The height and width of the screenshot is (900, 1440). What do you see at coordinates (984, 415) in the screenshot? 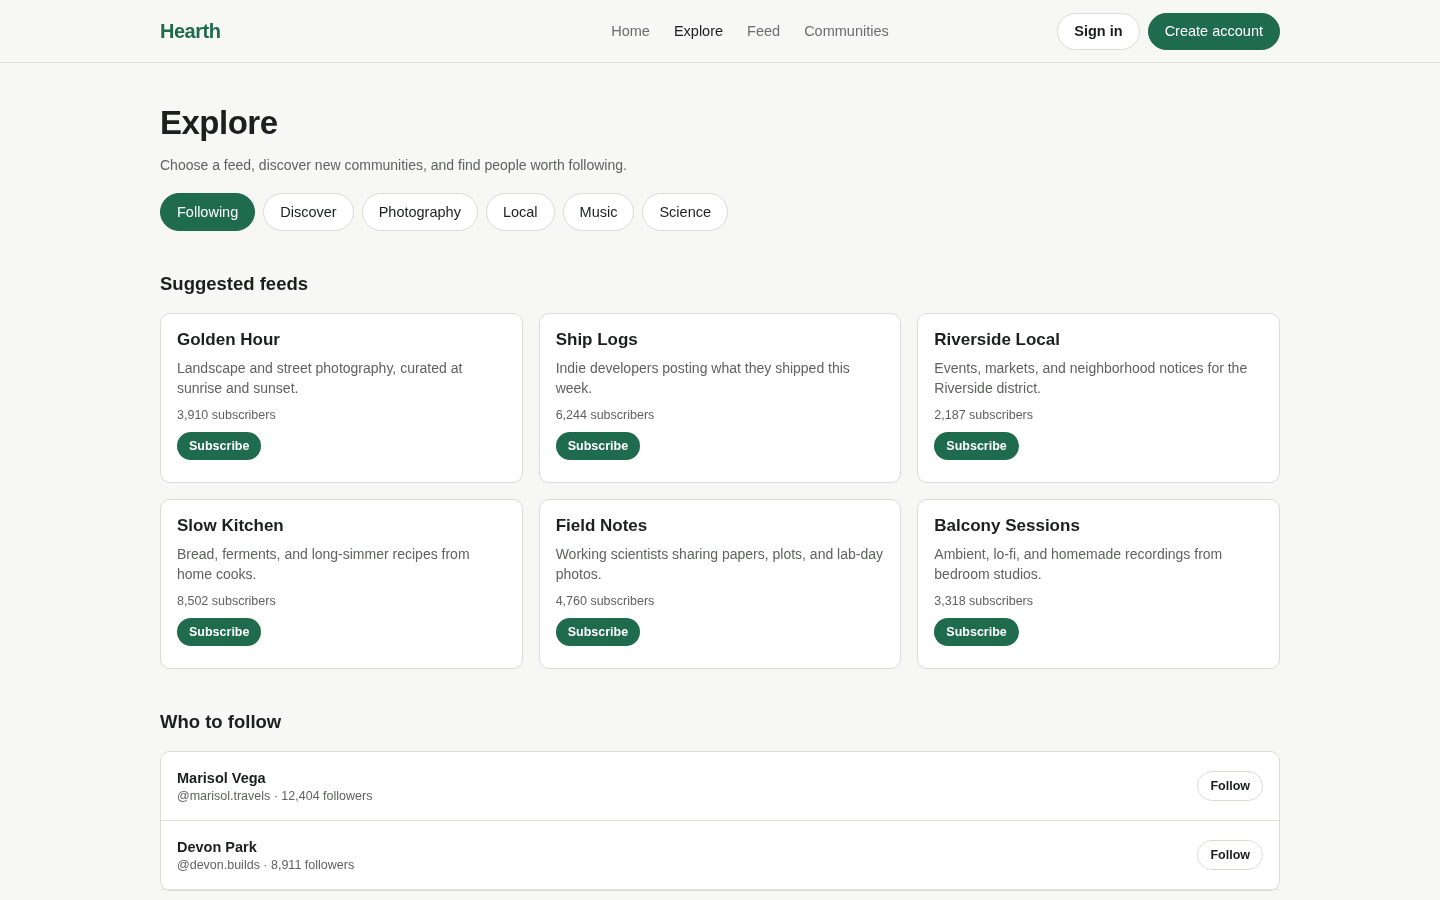
I see `subscriber-count: 2,187 subscribers` at bounding box center [984, 415].